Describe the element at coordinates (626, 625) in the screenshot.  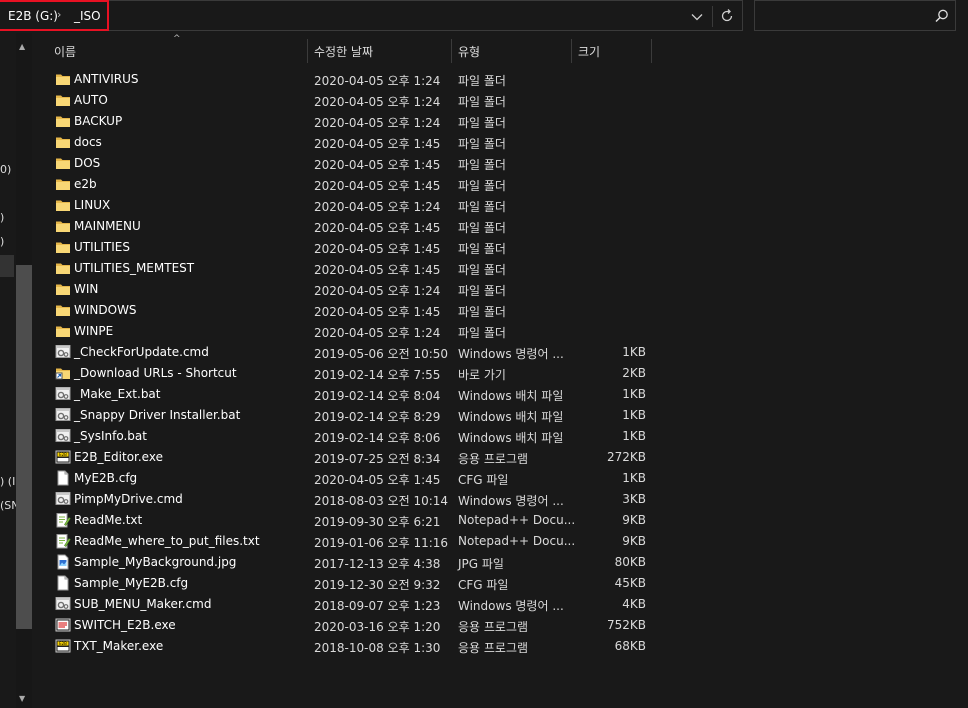
I see `file-size: 752KB` at that location.